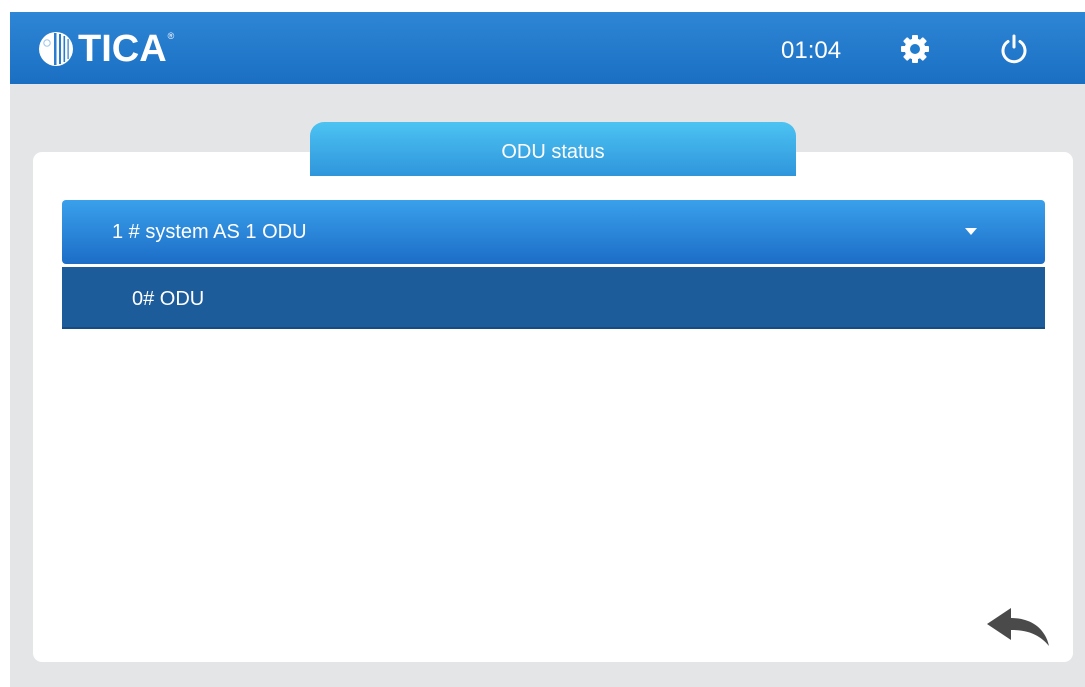  What do you see at coordinates (553, 232) in the screenshot?
I see `system-dropdown: 1 # system AS 1 ODU` at bounding box center [553, 232].